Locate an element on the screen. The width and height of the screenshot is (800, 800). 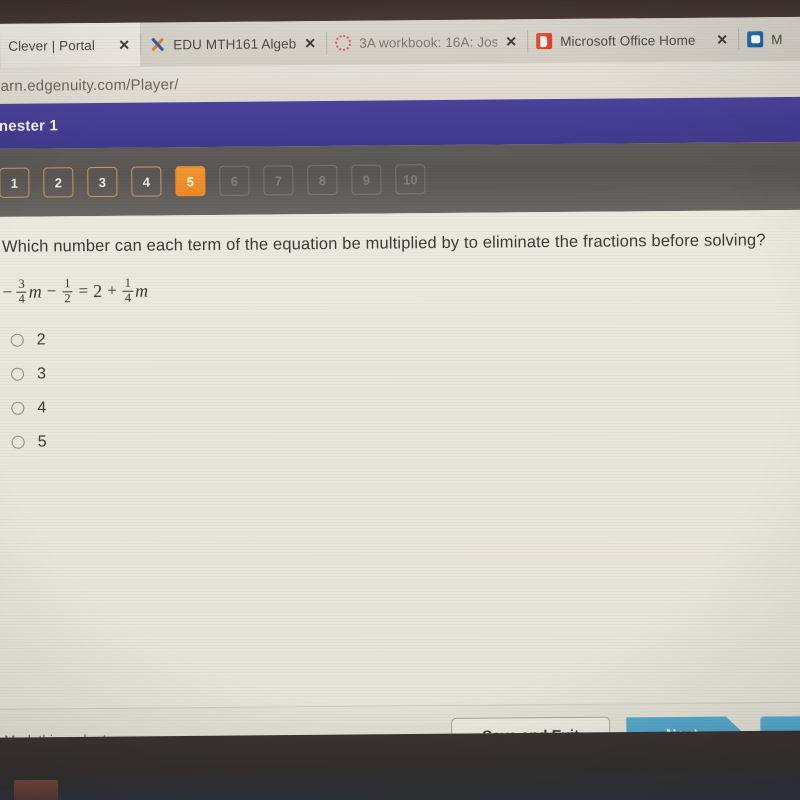
browser-tab-3a-workbook: 3A workbook: 16A: Jose ✕ is located at coordinates (427, 42).